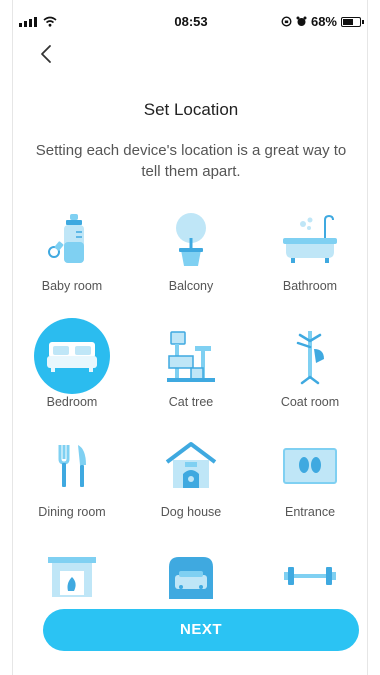 The width and height of the screenshot is (380, 675). What do you see at coordinates (286, 21) in the screenshot?
I see `orientation-lock-icon` at bounding box center [286, 21].